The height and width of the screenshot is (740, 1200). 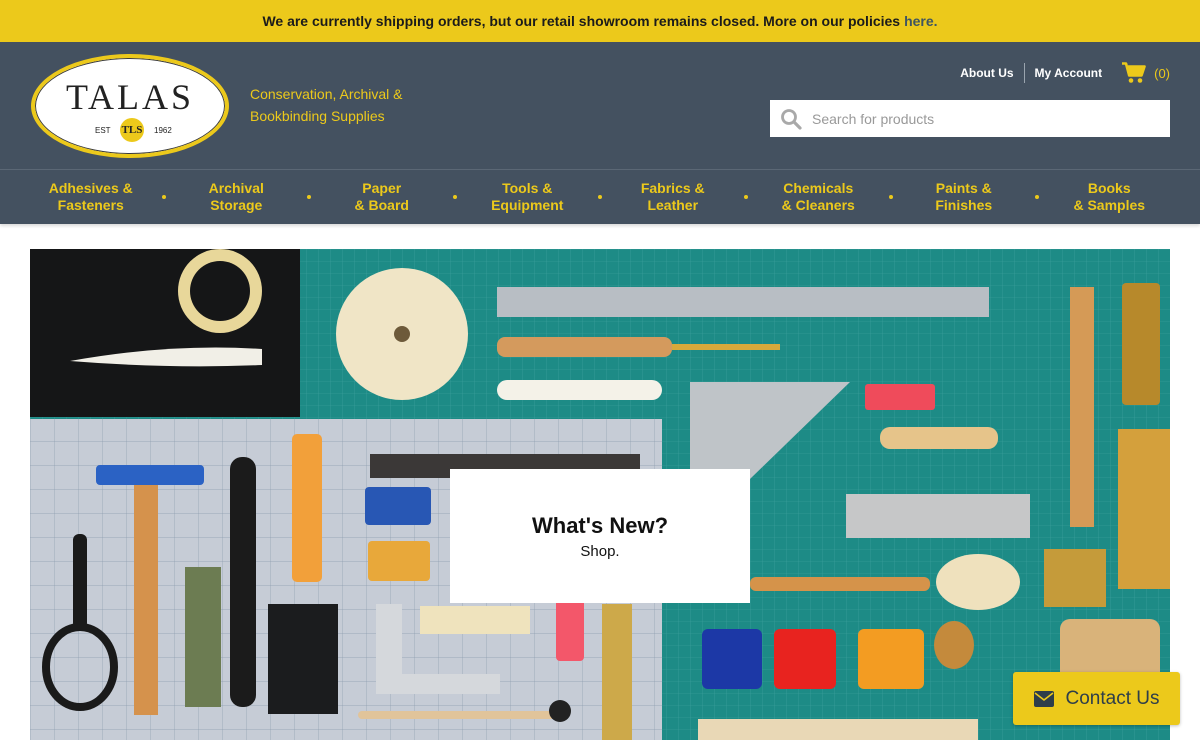 I want to click on logo-wordmark: TALAS, so click(x=130, y=97).